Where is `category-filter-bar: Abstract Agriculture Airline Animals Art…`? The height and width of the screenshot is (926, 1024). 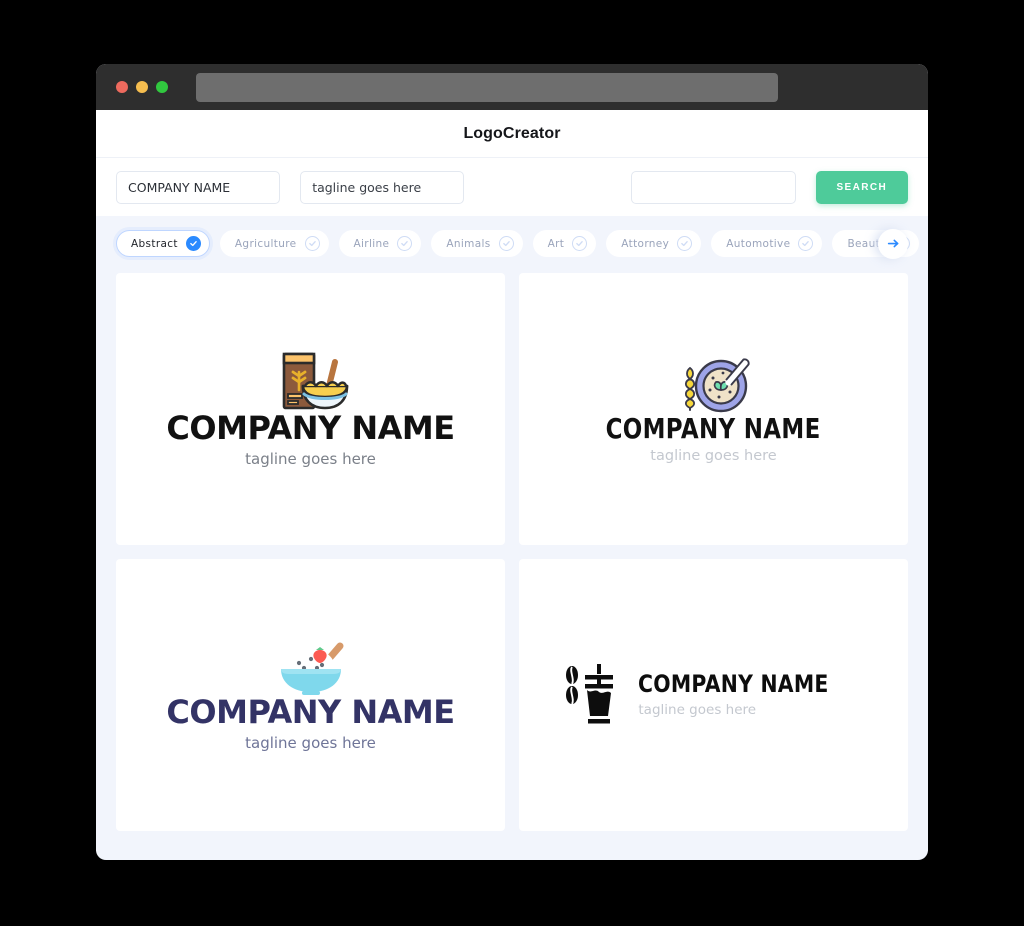 category-filter-bar: Abstract Agriculture Airline Animals Art… is located at coordinates (512, 240).